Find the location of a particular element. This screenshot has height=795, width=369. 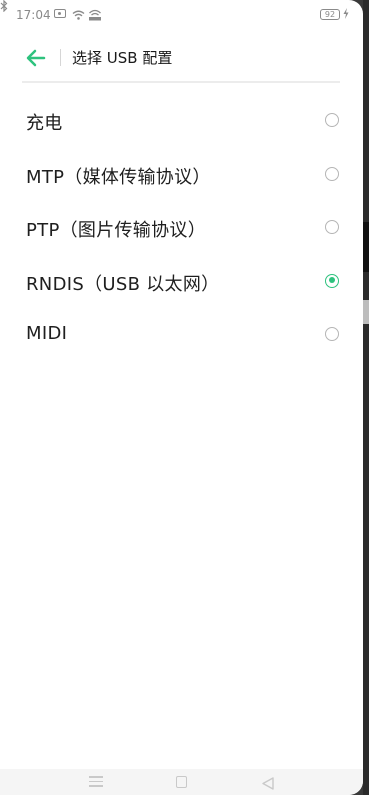

option-charging: 充电 is located at coordinates (181, 121).